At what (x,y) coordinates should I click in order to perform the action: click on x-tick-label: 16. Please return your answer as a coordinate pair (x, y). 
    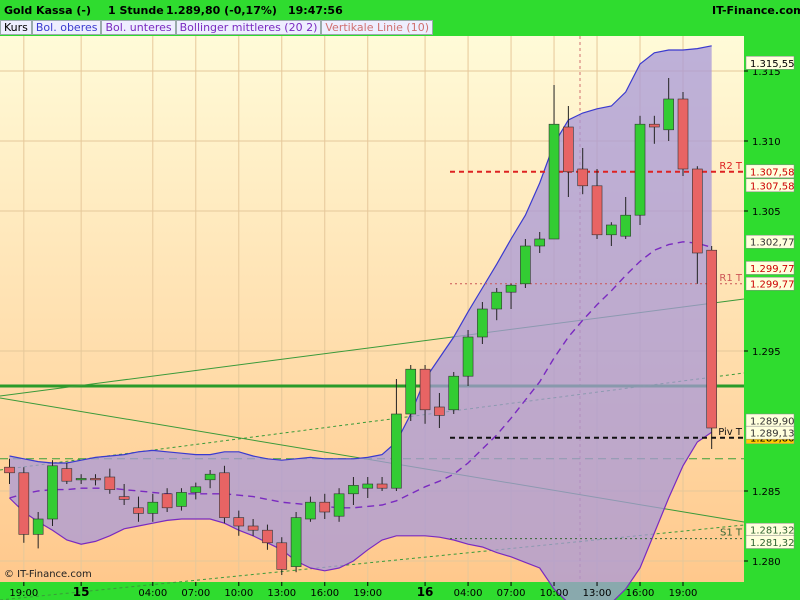
    Looking at the image, I should click on (425, 592).